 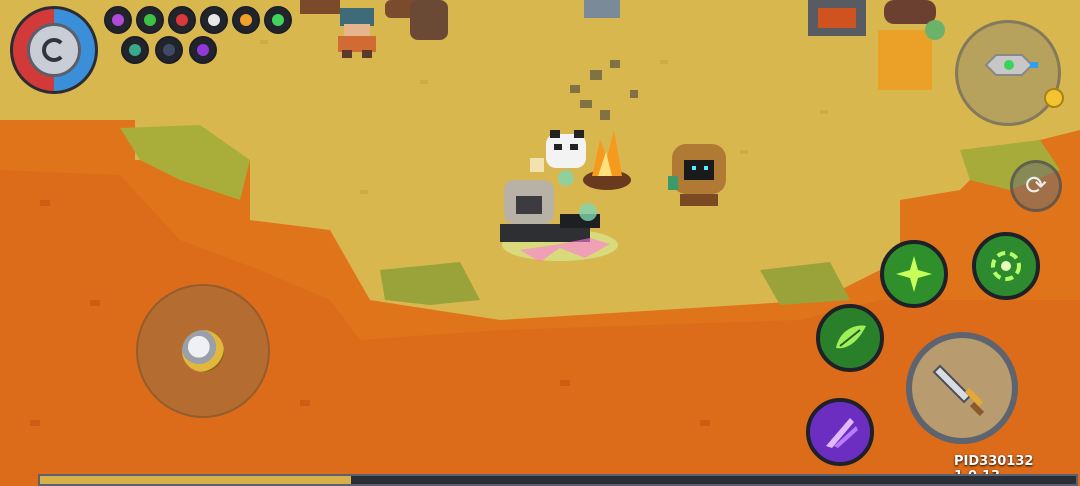 What do you see at coordinates (958, 390) in the screenshot?
I see `sword-icon` at bounding box center [958, 390].